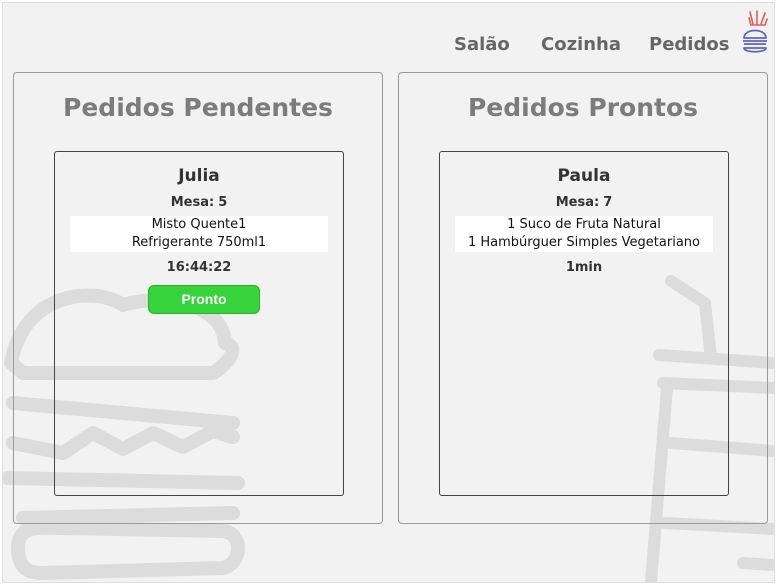  What do you see at coordinates (584, 242) in the screenshot?
I see `order-item: 1 Hambúrguer Simples Vegetariano` at bounding box center [584, 242].